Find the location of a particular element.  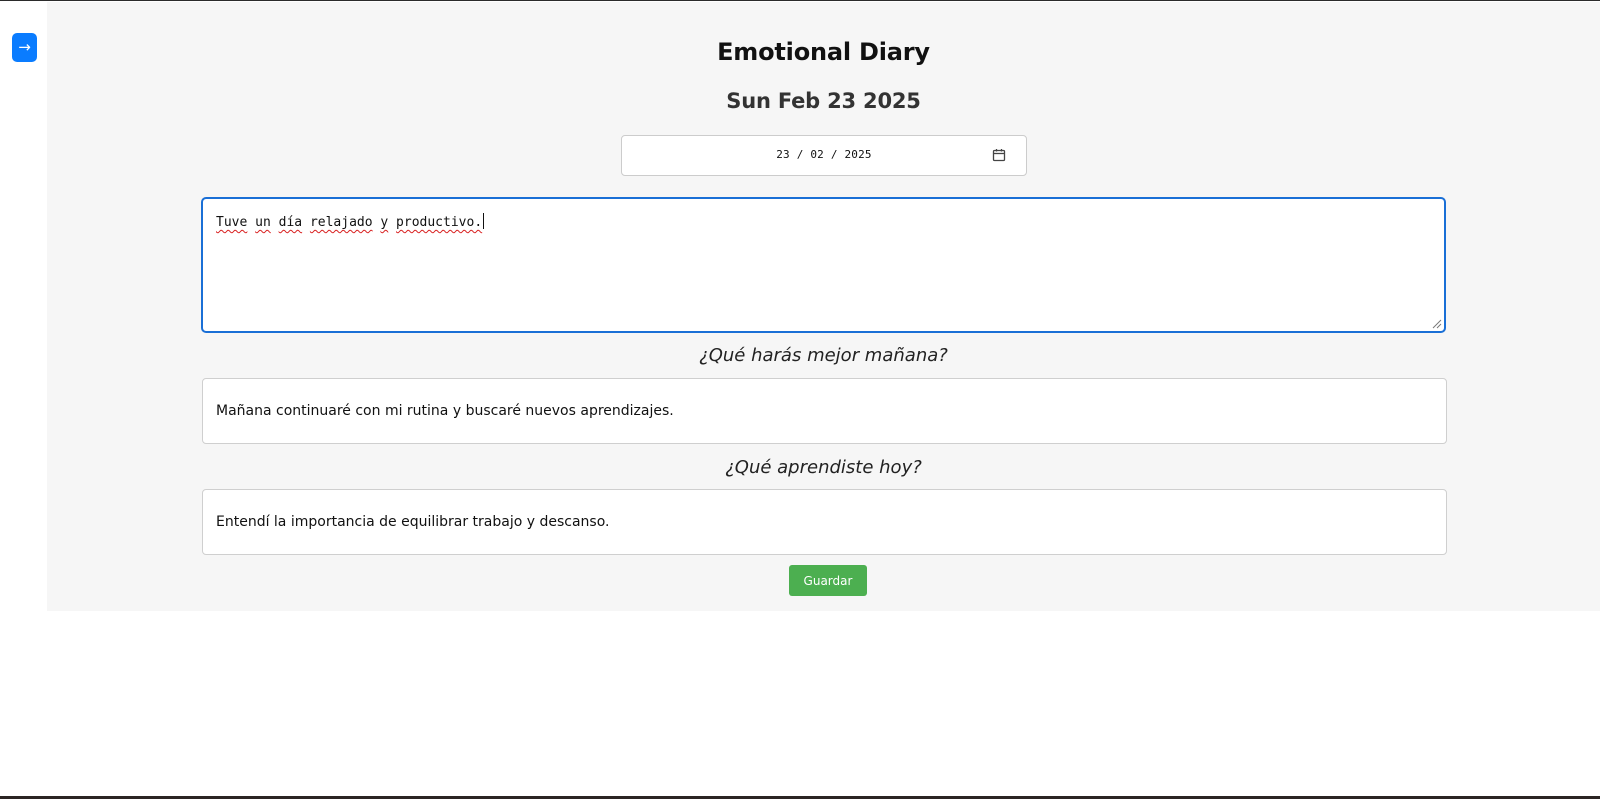

question-learned-today: ¿Qué aprendiste hoy? is located at coordinates (823, 467).